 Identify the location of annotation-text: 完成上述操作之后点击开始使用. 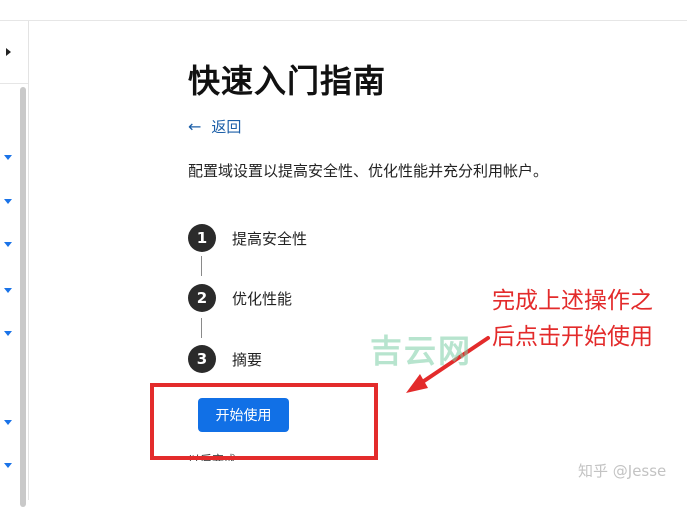
(572, 319).